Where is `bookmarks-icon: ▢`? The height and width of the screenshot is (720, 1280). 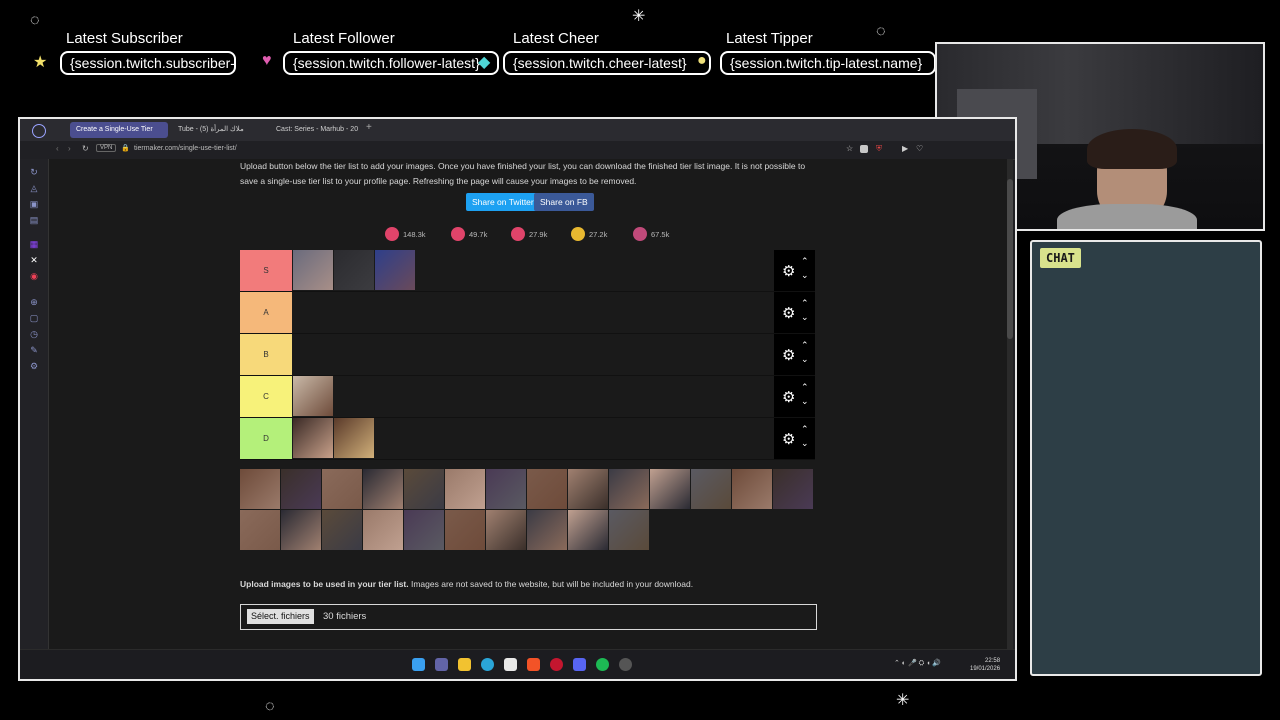
bookmarks-icon: ▢ is located at coordinates (34, 318).